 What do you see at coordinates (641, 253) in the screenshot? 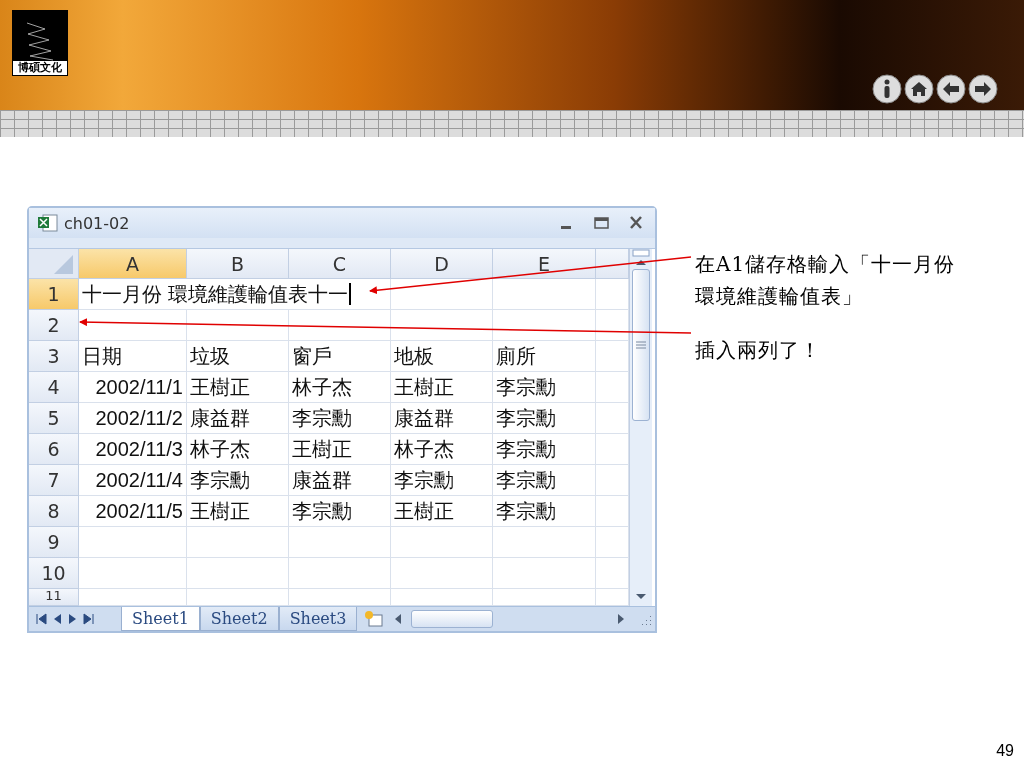
I see `split-handle-icon` at bounding box center [641, 253].